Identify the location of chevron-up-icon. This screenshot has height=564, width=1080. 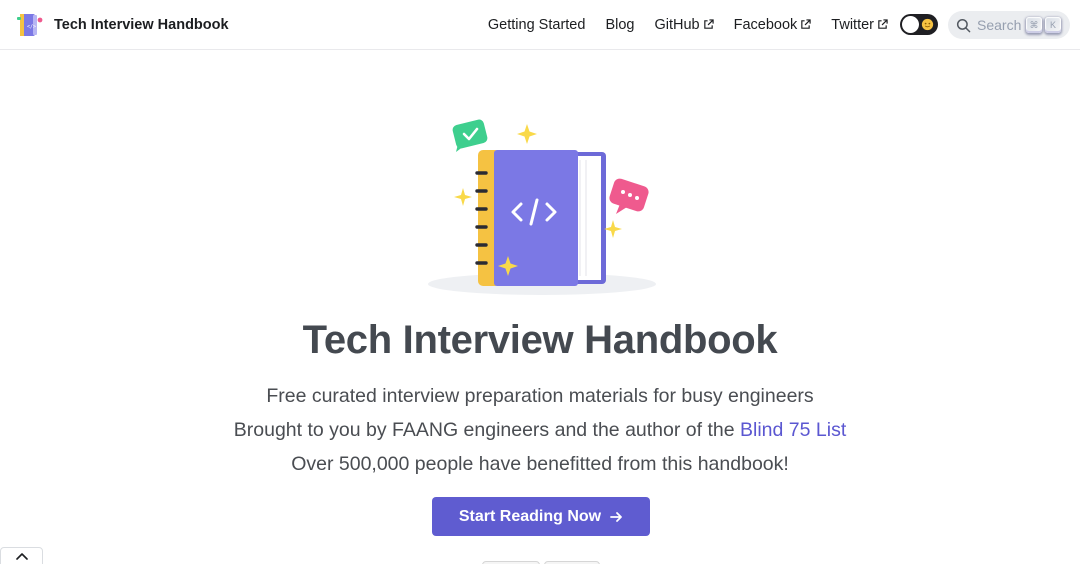
(21, 556).